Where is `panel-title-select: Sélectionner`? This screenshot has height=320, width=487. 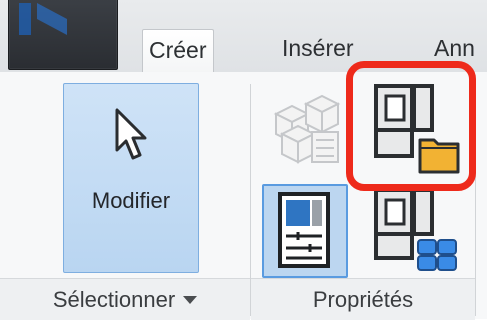 panel-title-select: Sélectionner is located at coordinates (125, 299).